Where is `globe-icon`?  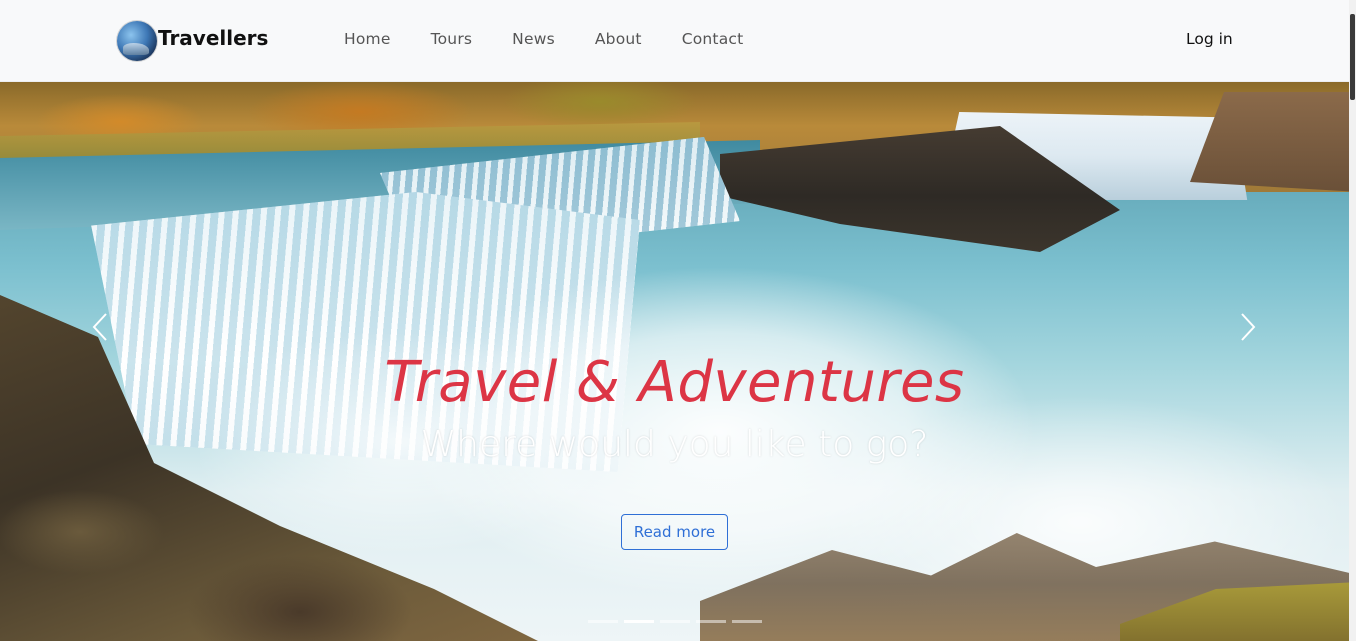
globe-icon is located at coordinates (137, 41).